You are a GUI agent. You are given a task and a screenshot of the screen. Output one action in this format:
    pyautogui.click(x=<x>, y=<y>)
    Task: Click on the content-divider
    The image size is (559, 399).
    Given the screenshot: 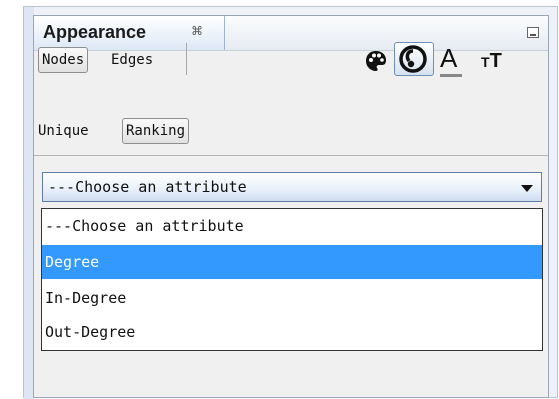 What is the action you would take?
    pyautogui.click(x=291, y=155)
    